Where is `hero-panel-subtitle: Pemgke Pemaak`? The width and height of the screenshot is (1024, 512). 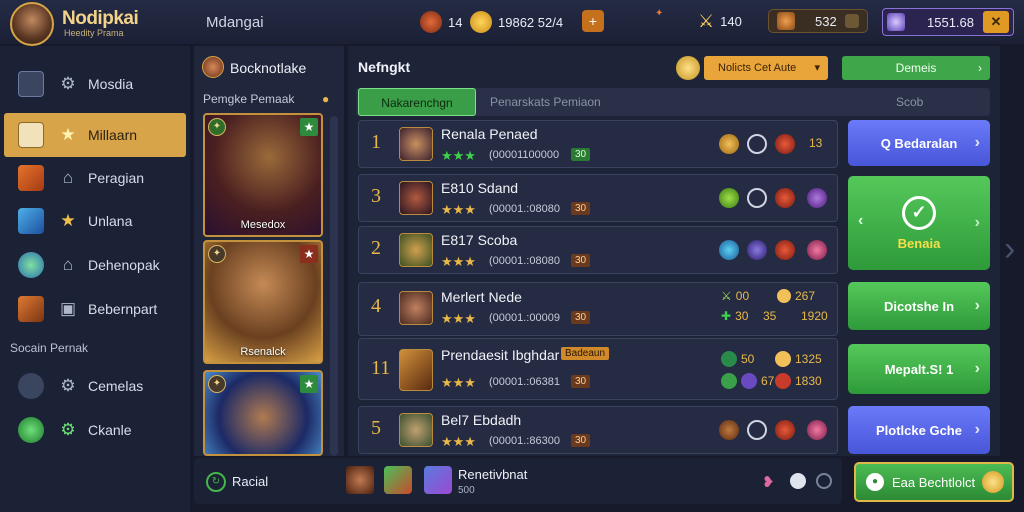 hero-panel-subtitle: Pemgke Pemaak is located at coordinates (249, 99).